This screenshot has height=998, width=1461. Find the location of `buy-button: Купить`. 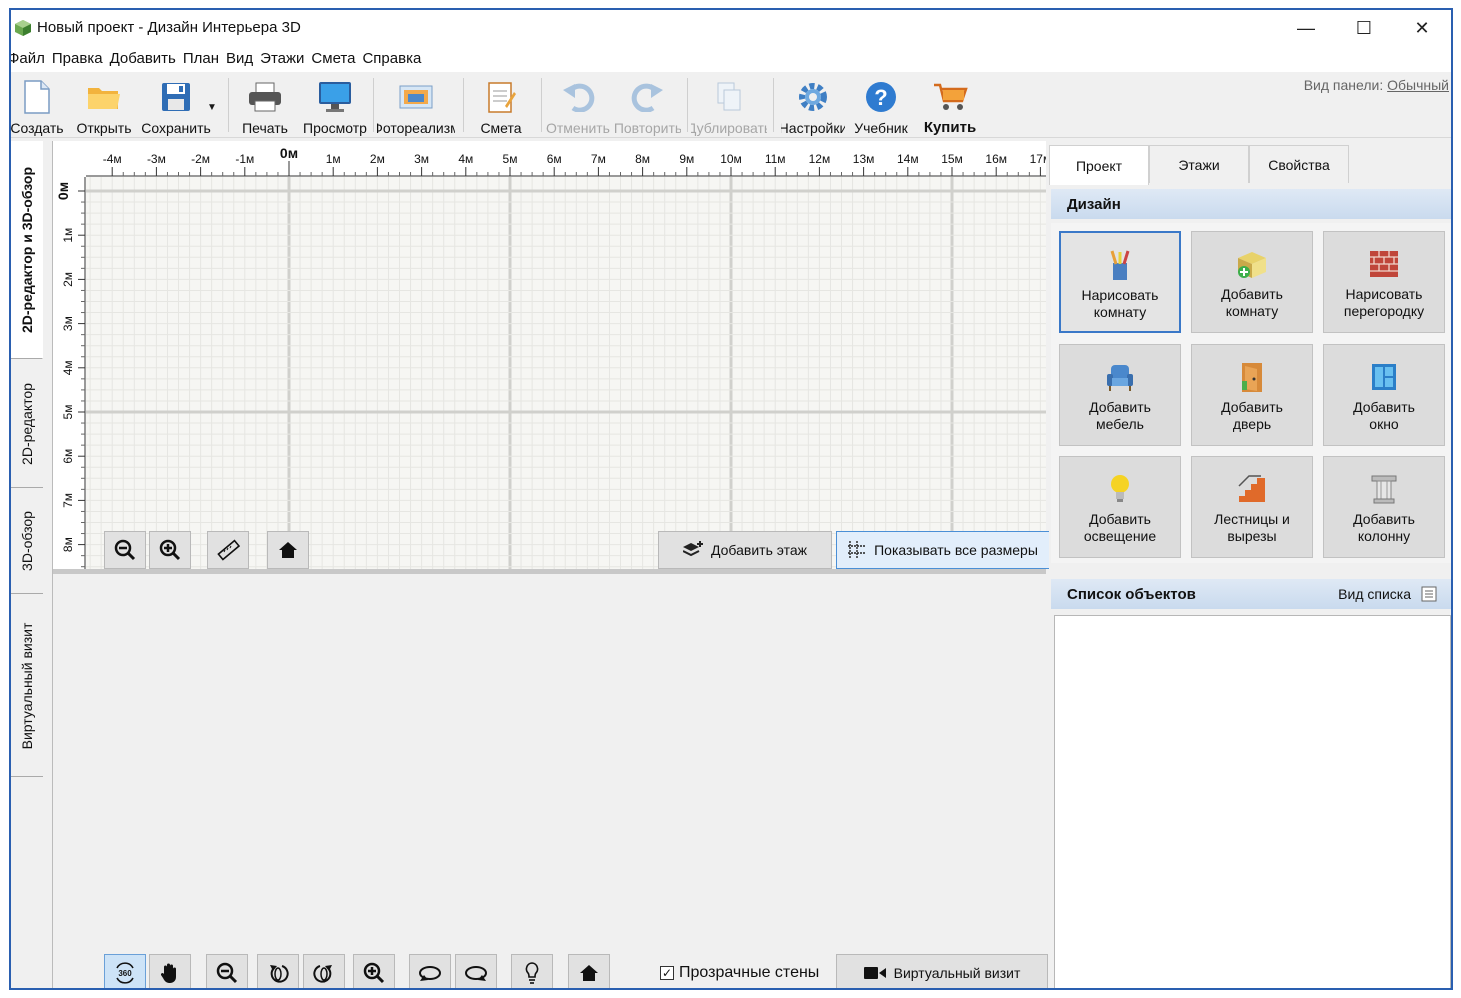

buy-button: Купить is located at coordinates (950, 105).